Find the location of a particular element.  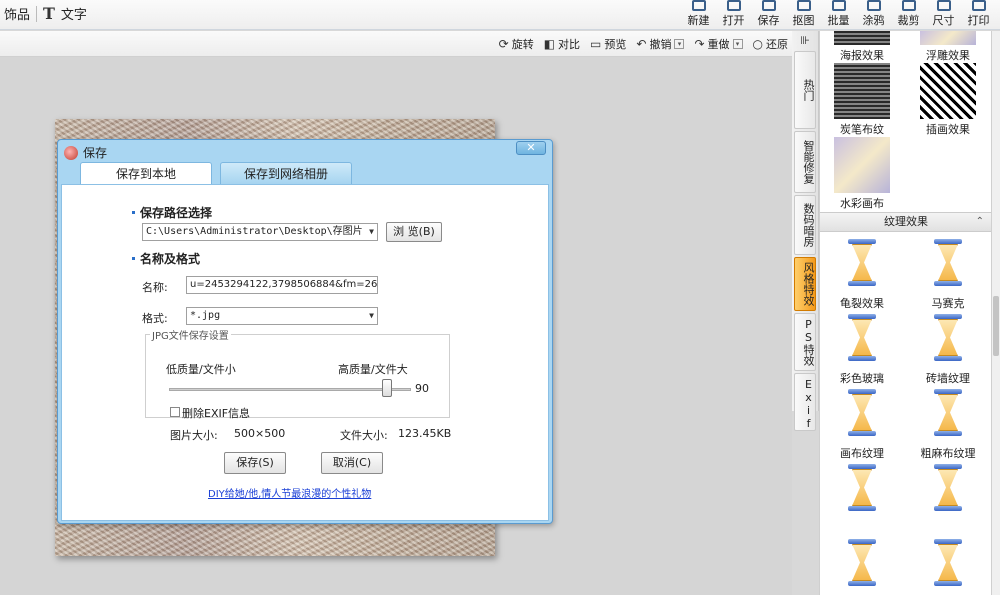

cutout-icon is located at coordinates (803, 5).